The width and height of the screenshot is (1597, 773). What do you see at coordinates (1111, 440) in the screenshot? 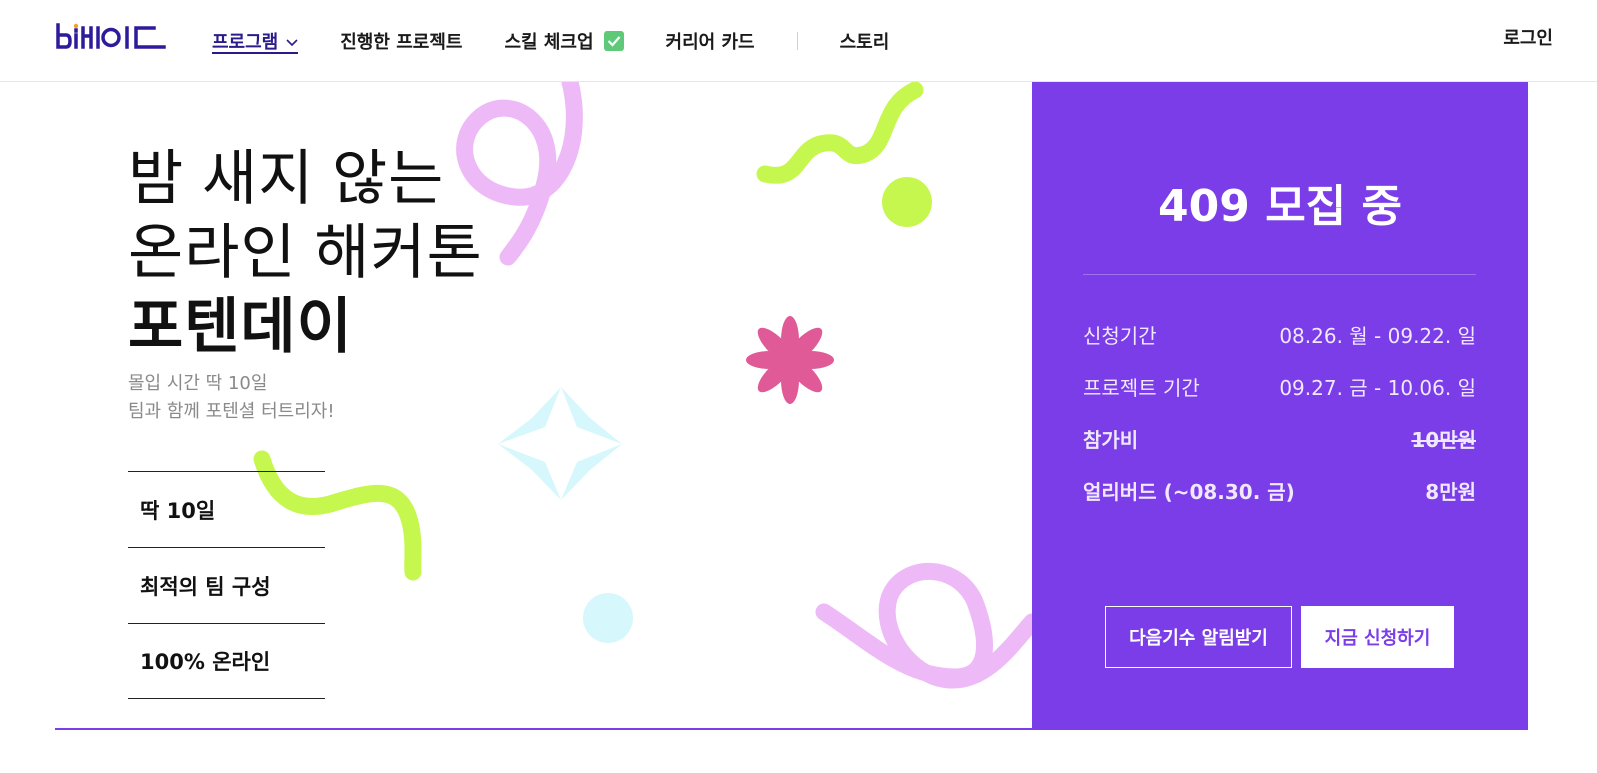
I see `info-key: 참가비` at bounding box center [1111, 440].